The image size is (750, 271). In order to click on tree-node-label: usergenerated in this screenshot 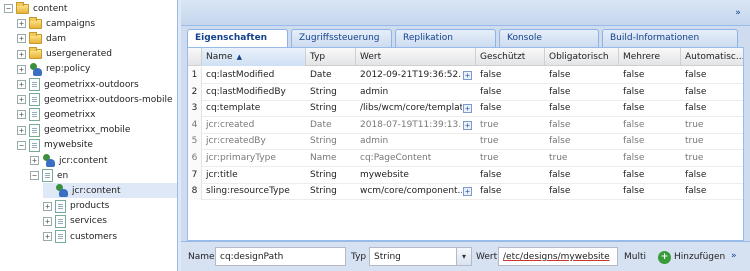, I will do `click(79, 54)`.